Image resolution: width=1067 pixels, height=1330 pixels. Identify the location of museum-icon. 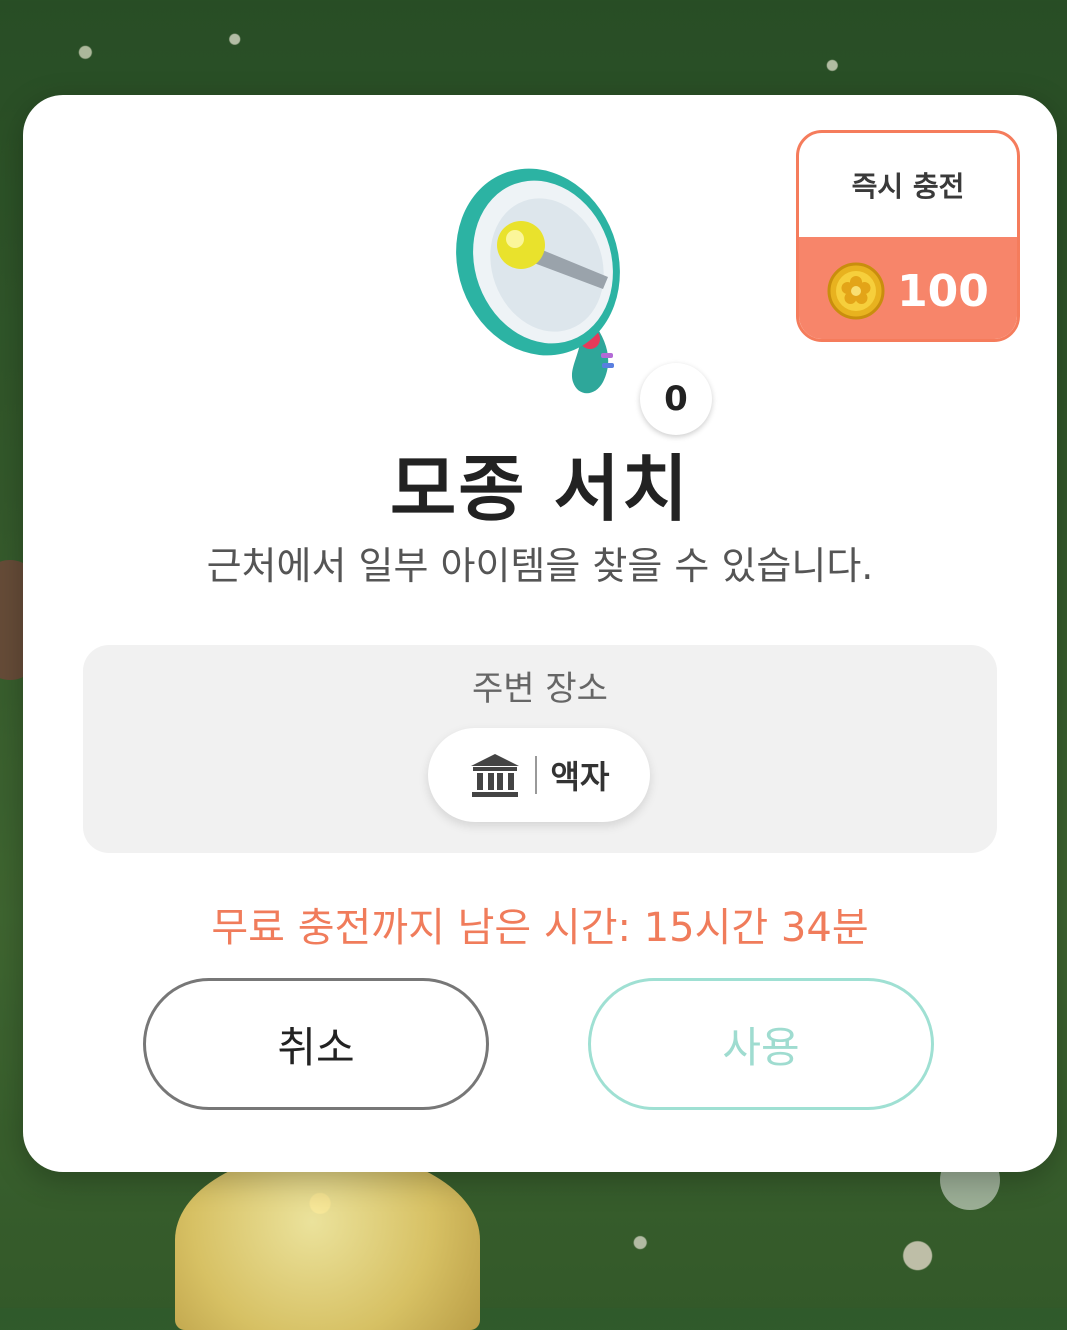
(494, 775).